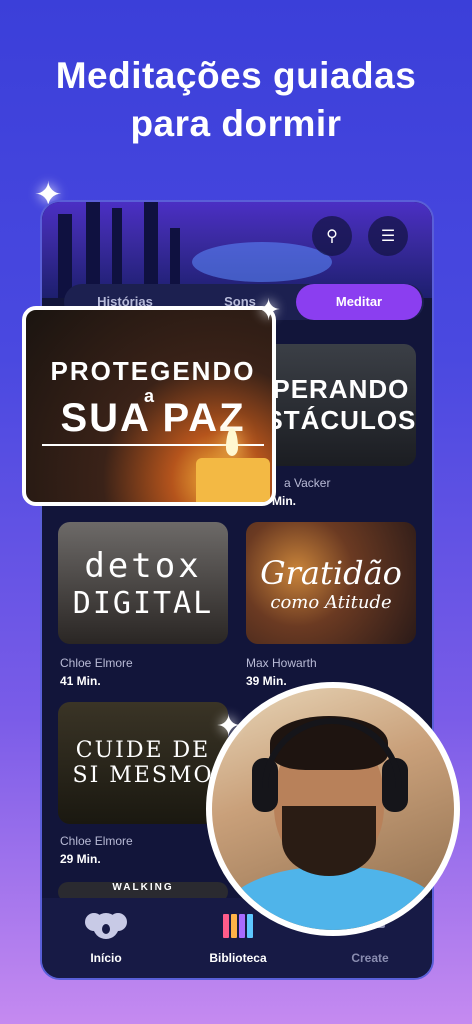  Describe the element at coordinates (370, 958) in the screenshot. I see `nav-label: Create` at that location.